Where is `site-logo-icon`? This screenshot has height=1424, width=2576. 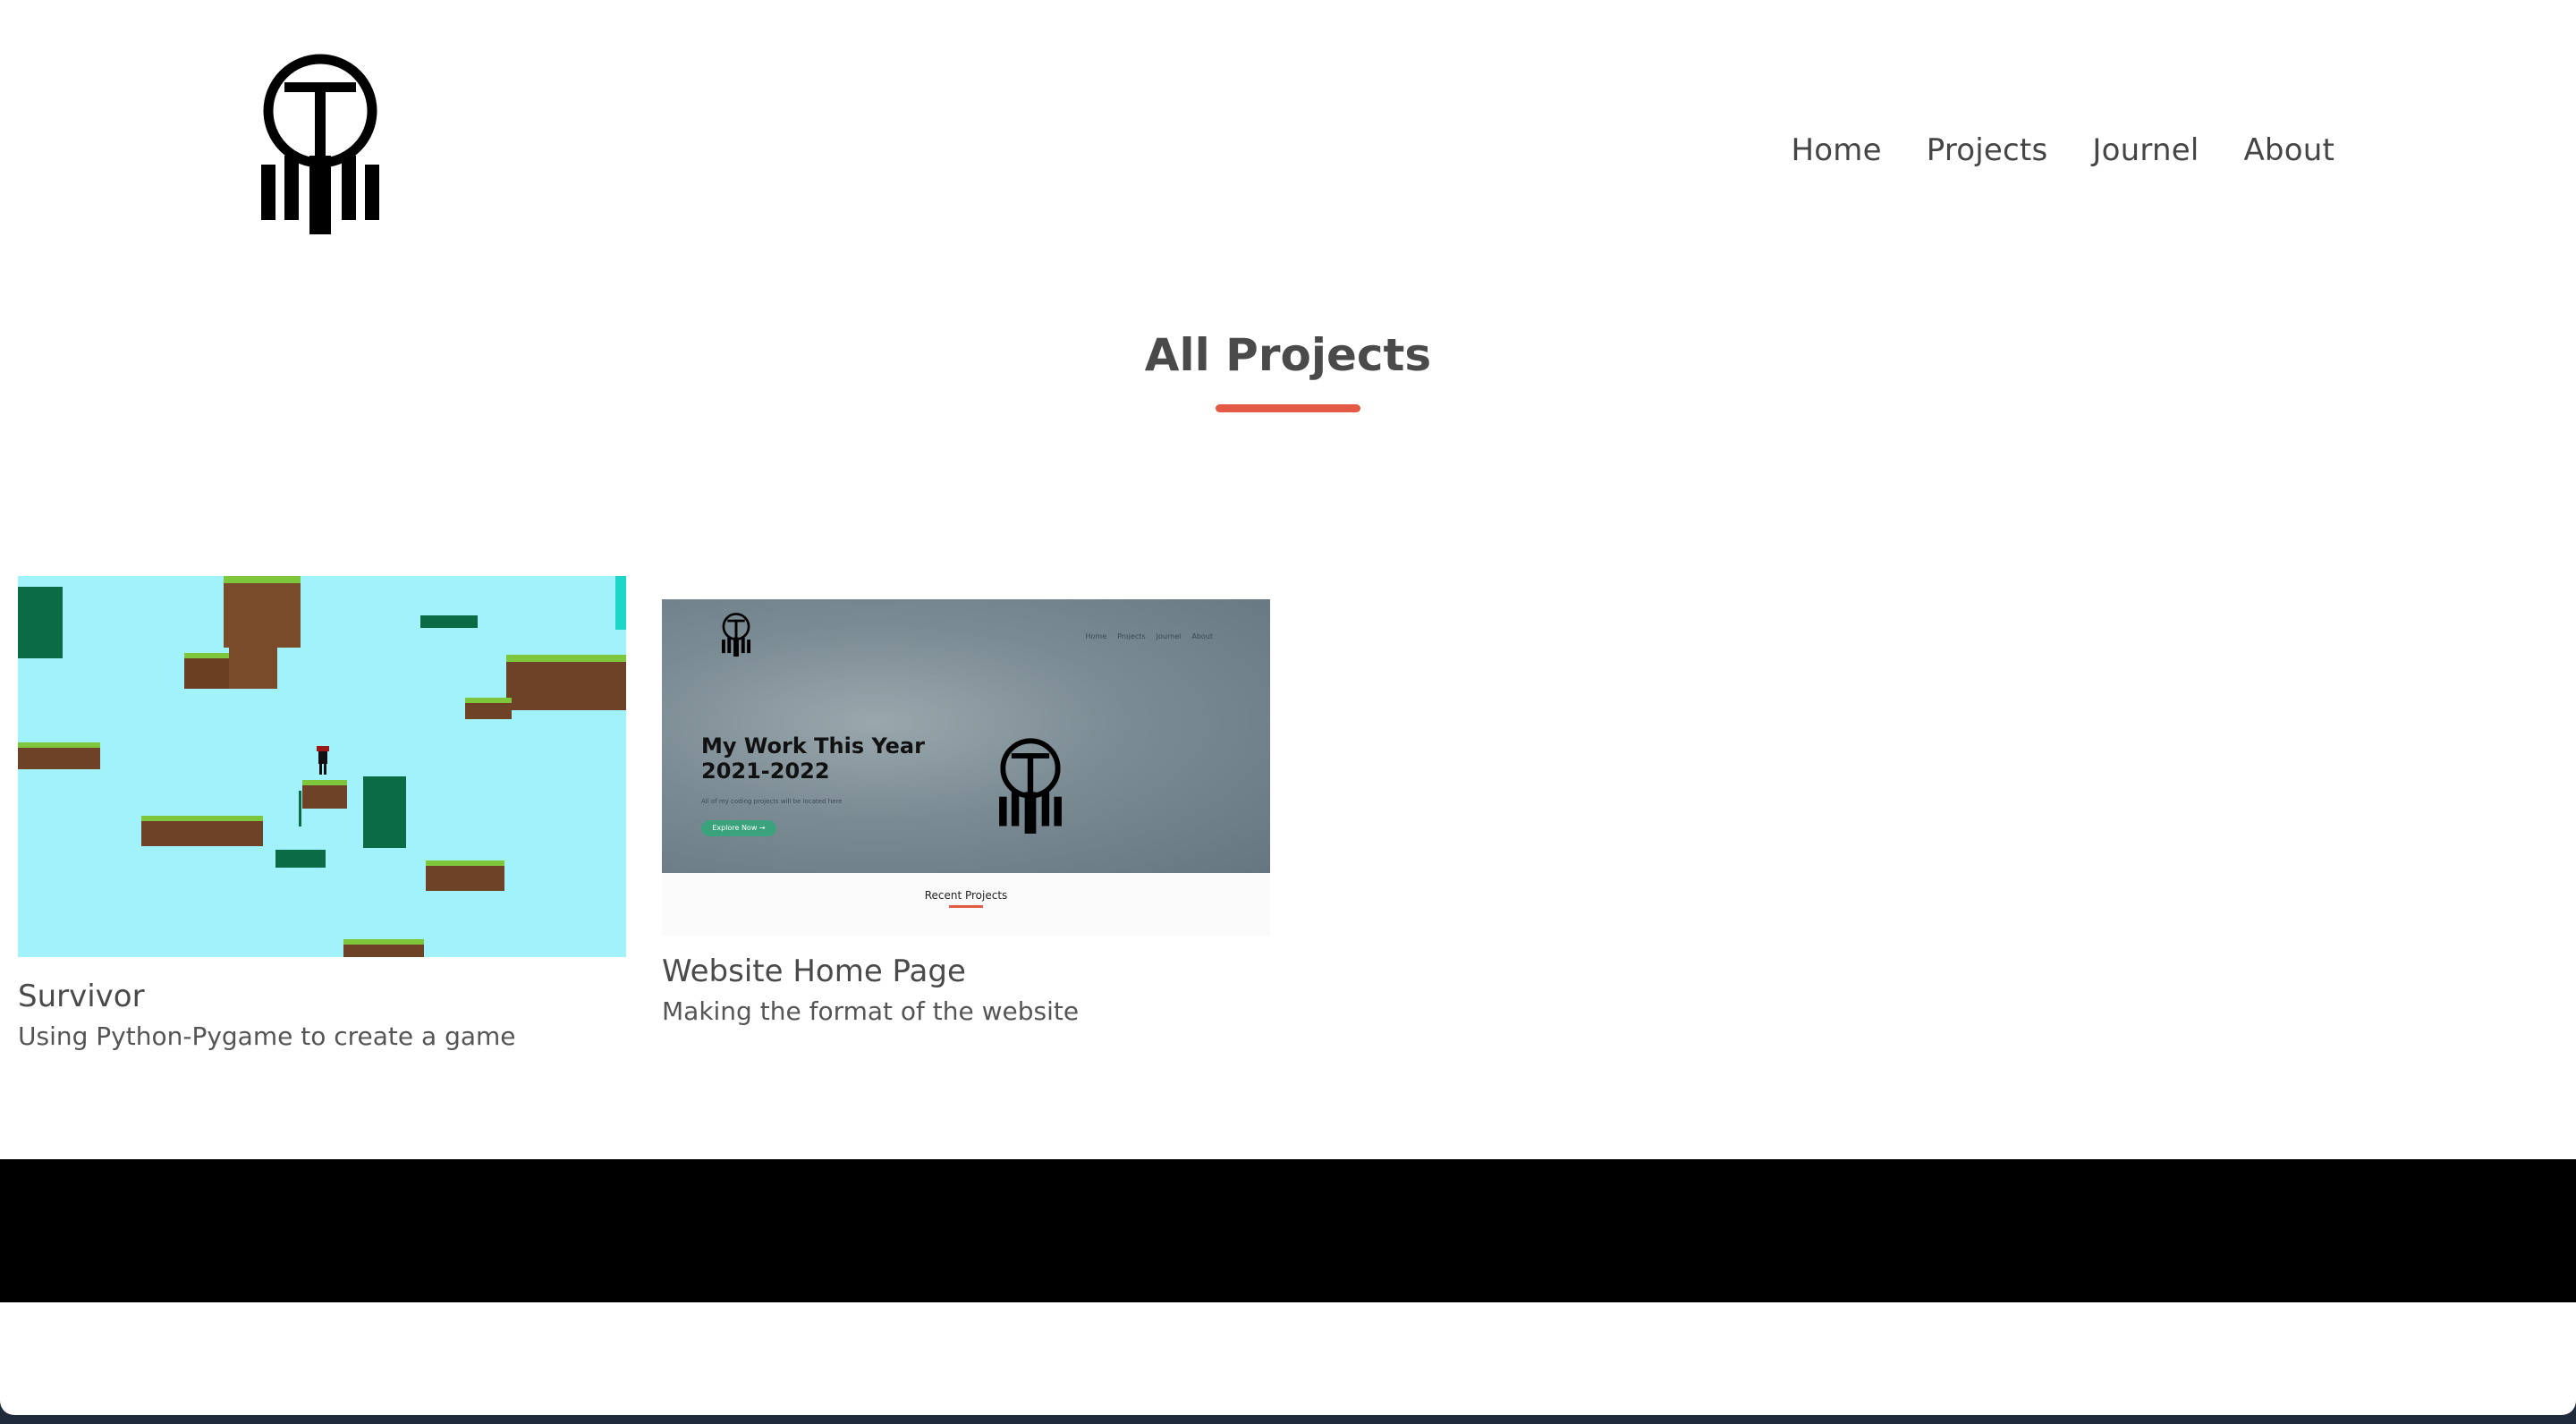 site-logo-icon is located at coordinates (320, 142).